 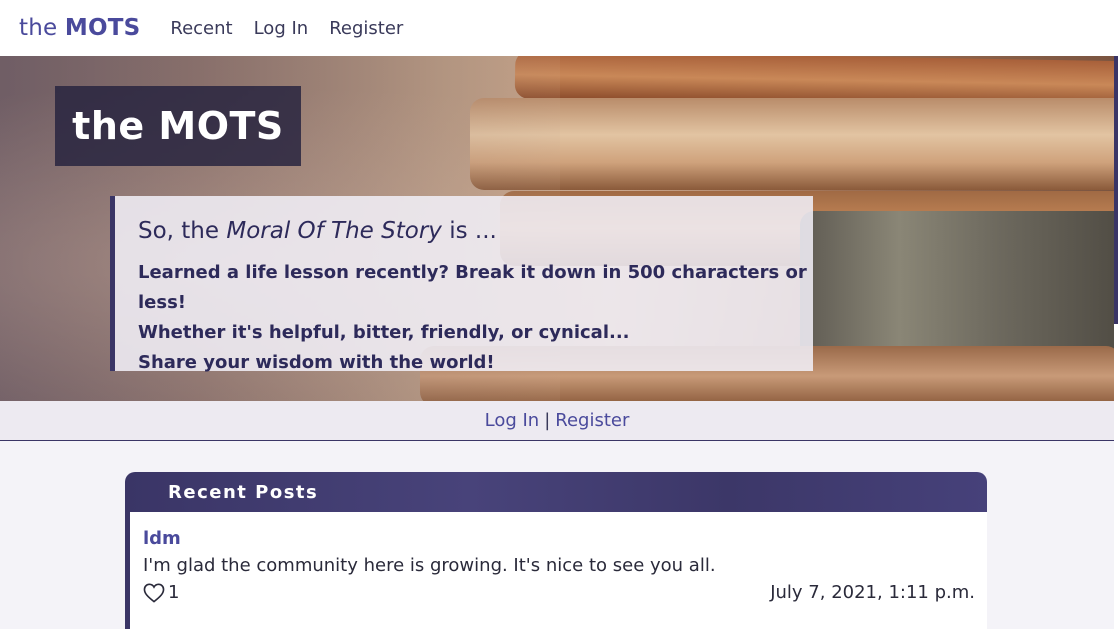 What do you see at coordinates (559, 592) in the screenshot?
I see `post-meta: 1 July 7, 2021, 1:11 p.m.` at bounding box center [559, 592].